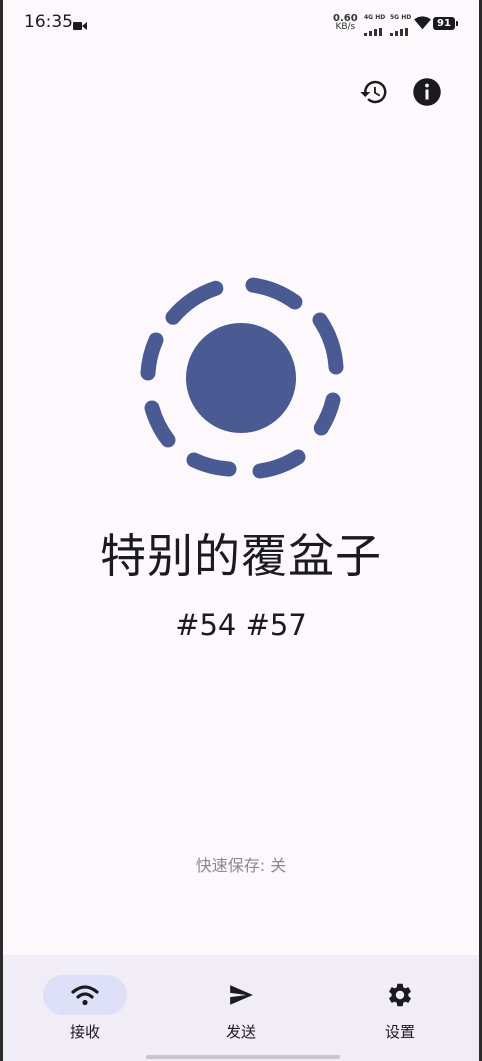 Image resolution: width=482 pixels, height=1061 pixels. What do you see at coordinates (241, 24) in the screenshot?
I see `status-bar: 16:35 0.60 KB/s 4G HD 5G HD 91` at bounding box center [241, 24].